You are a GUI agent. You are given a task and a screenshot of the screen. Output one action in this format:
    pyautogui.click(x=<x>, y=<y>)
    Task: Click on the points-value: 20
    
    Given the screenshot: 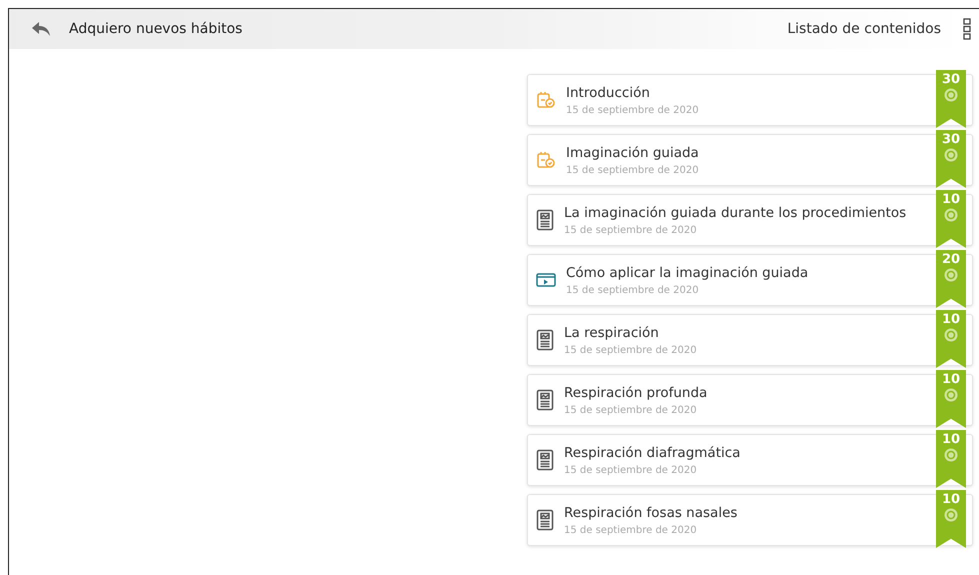 What is the action you would take?
    pyautogui.click(x=951, y=259)
    